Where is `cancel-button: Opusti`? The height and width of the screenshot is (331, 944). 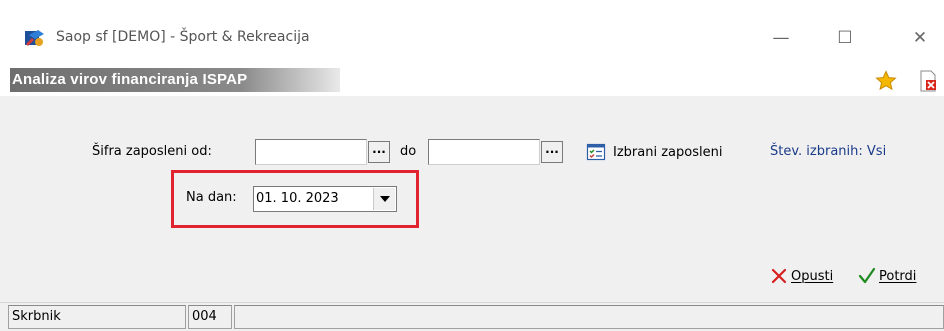 cancel-button: Opusti is located at coordinates (801, 276).